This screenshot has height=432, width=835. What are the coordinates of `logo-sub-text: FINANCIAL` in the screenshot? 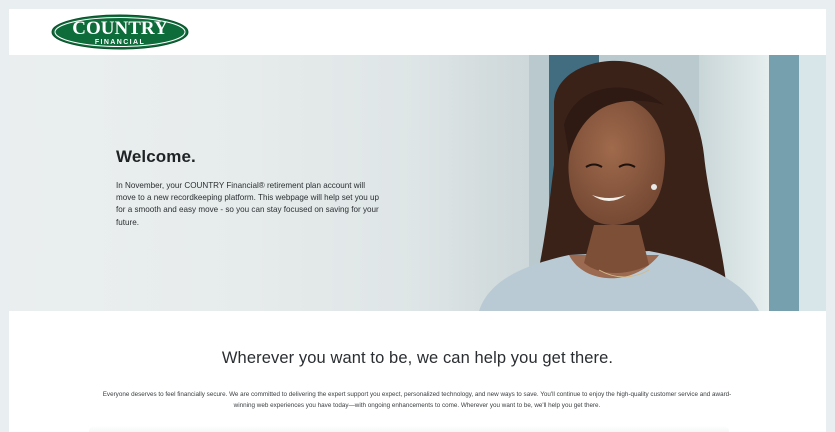 It's located at (120, 42).